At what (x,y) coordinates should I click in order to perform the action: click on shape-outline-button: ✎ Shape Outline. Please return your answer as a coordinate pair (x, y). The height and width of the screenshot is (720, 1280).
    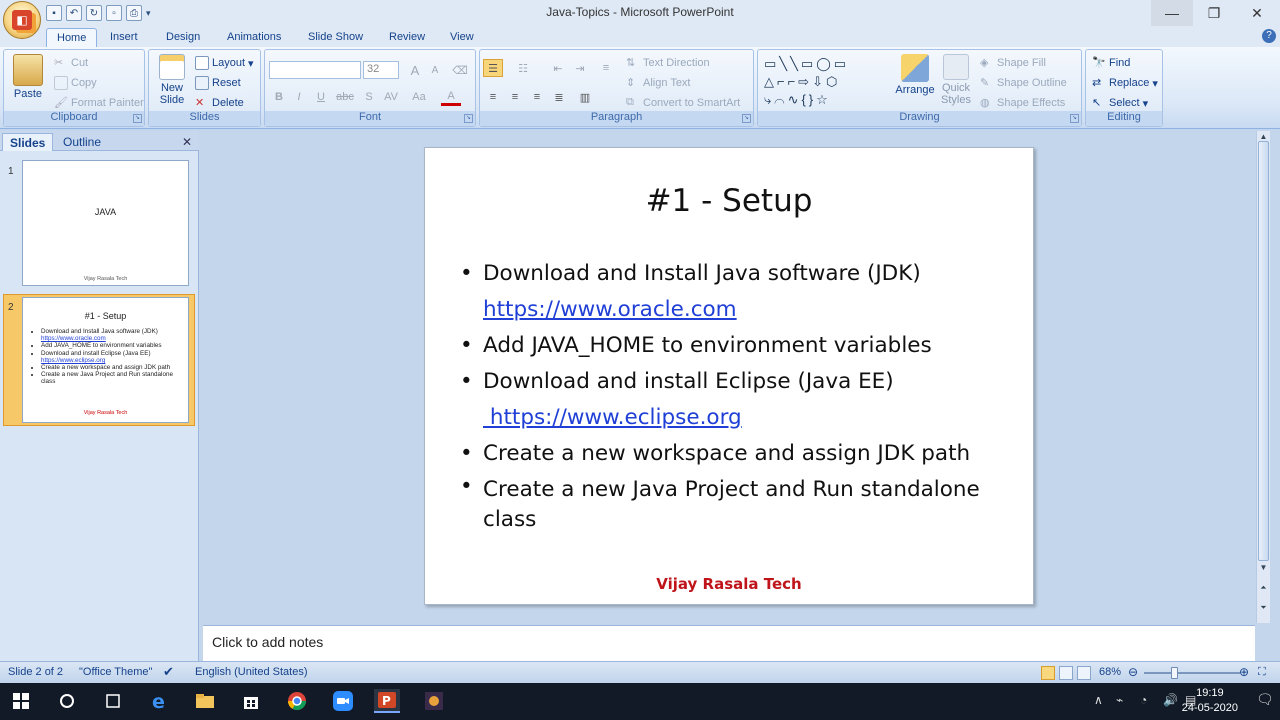
    Looking at the image, I should click on (1023, 83).